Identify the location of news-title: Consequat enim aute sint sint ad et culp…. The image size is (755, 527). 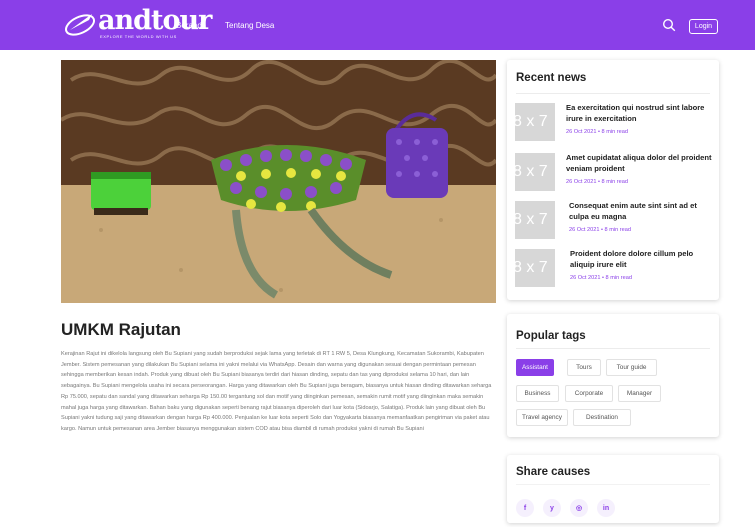
(633, 211).